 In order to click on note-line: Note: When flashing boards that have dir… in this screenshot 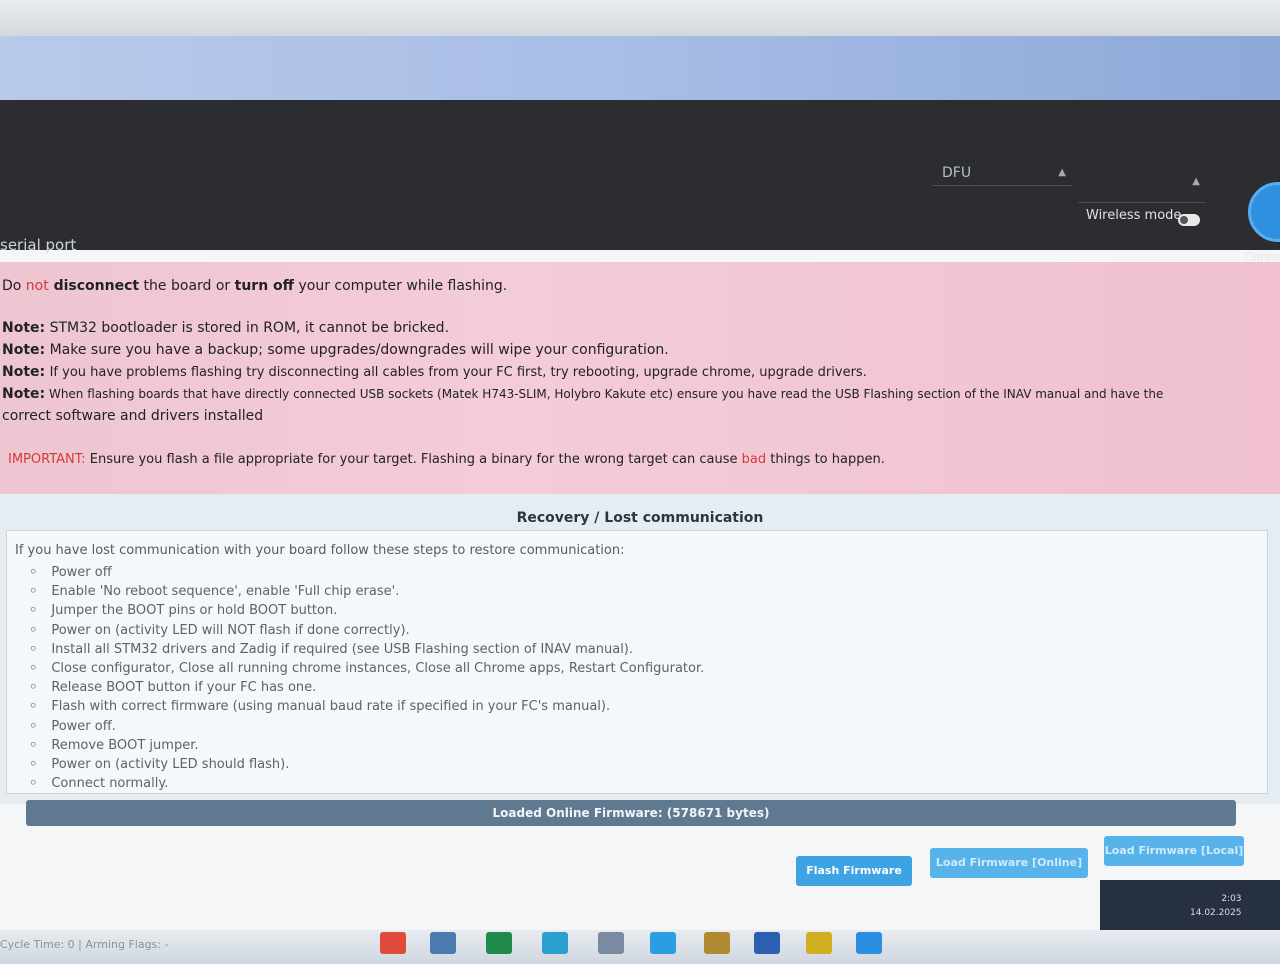, I will do `click(582, 394)`.